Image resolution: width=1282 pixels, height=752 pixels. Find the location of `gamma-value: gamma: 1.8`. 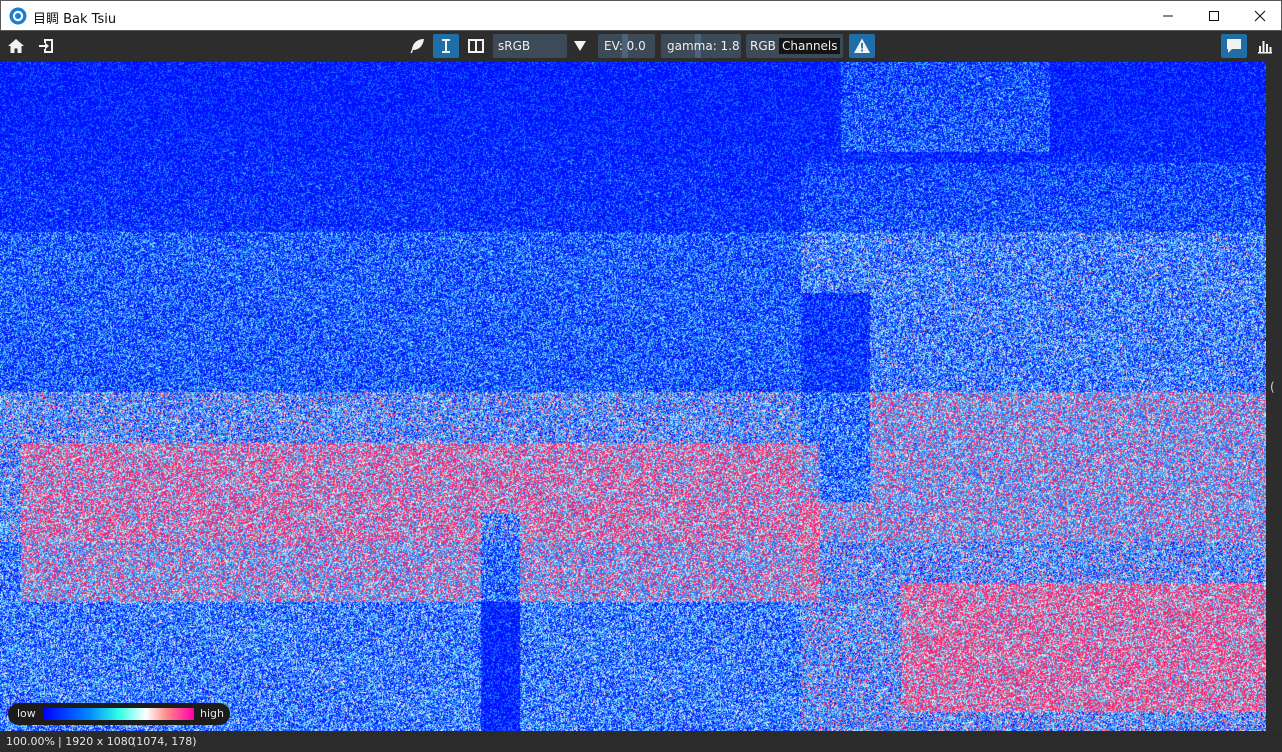

gamma-value: gamma: 1.8 is located at coordinates (703, 46).